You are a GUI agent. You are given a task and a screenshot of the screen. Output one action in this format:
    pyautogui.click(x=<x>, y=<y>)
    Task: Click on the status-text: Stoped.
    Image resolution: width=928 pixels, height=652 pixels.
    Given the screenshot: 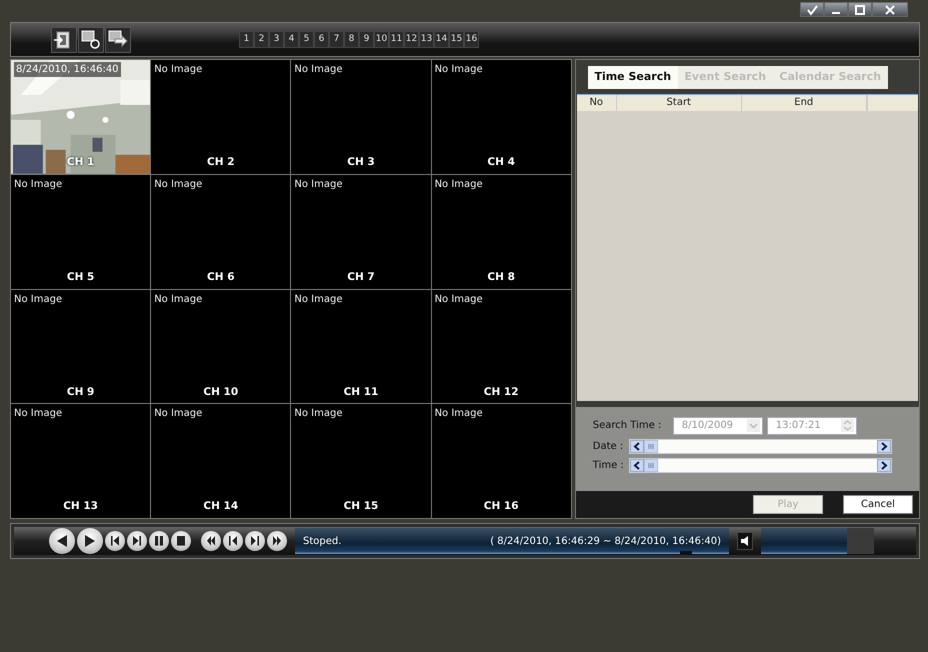 What is the action you would take?
    pyautogui.click(x=322, y=541)
    